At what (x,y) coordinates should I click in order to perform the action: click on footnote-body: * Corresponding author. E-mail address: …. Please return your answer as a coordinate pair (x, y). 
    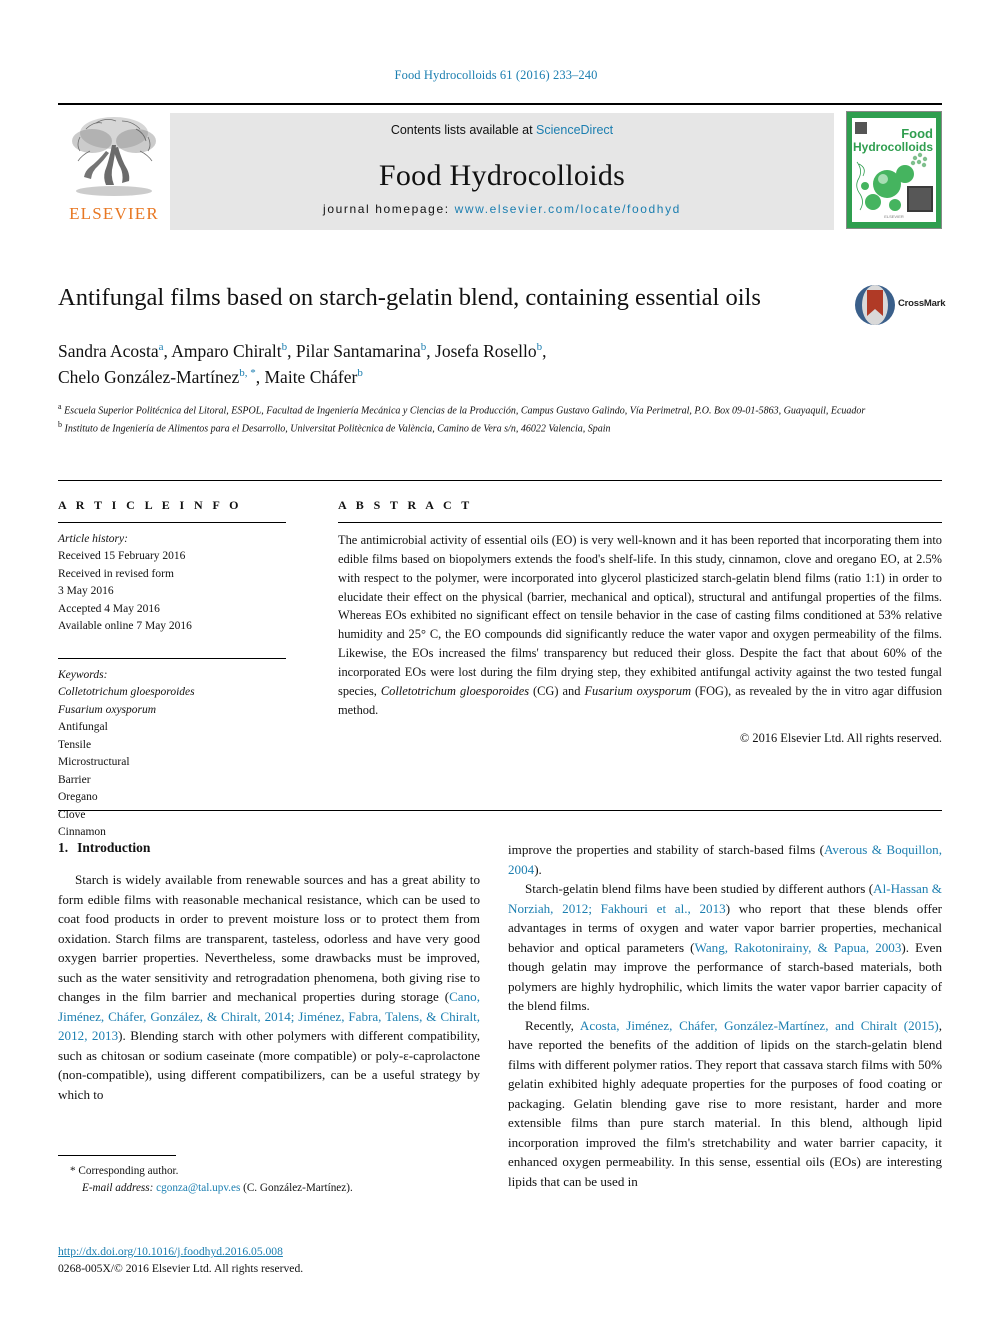
    Looking at the image, I should click on (269, 1180).